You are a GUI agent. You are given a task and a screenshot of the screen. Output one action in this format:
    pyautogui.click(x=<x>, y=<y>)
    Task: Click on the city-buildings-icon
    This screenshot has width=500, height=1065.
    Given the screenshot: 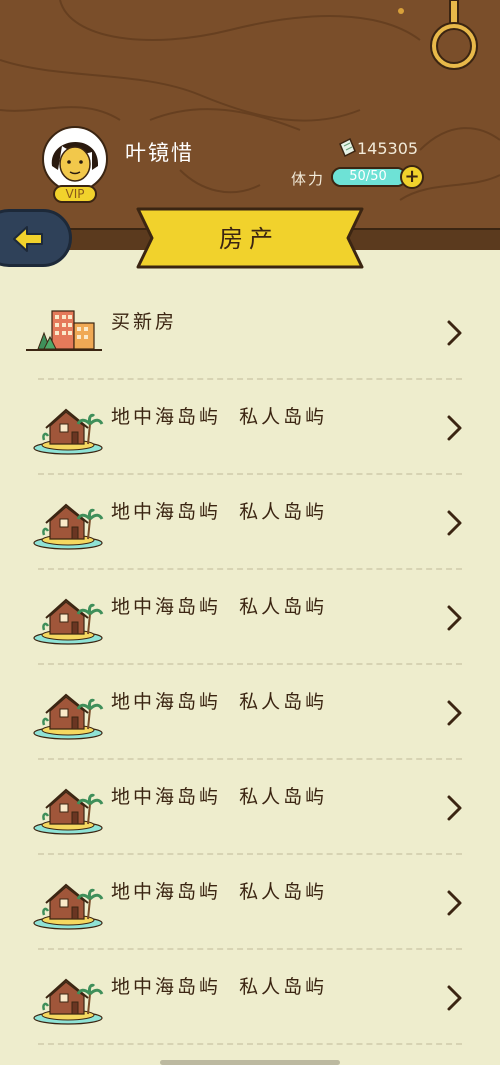 What is the action you would take?
    pyautogui.click(x=64, y=330)
    